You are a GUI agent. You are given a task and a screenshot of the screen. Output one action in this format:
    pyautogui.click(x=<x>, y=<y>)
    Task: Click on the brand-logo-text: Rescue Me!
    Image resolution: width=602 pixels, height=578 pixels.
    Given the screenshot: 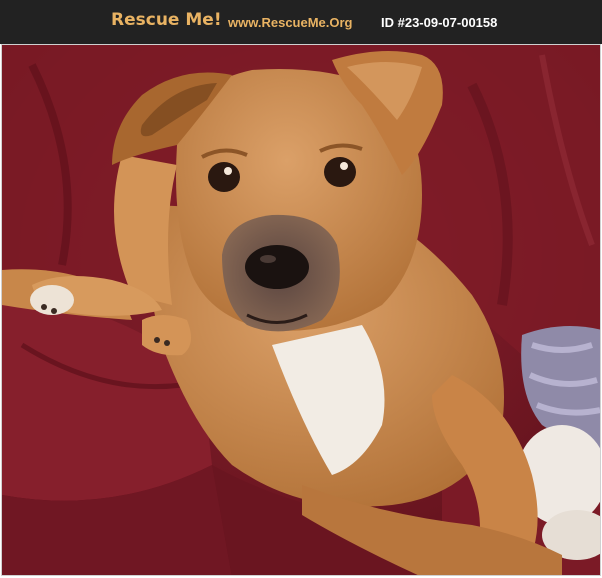 What is the action you would take?
    pyautogui.click(x=166, y=20)
    